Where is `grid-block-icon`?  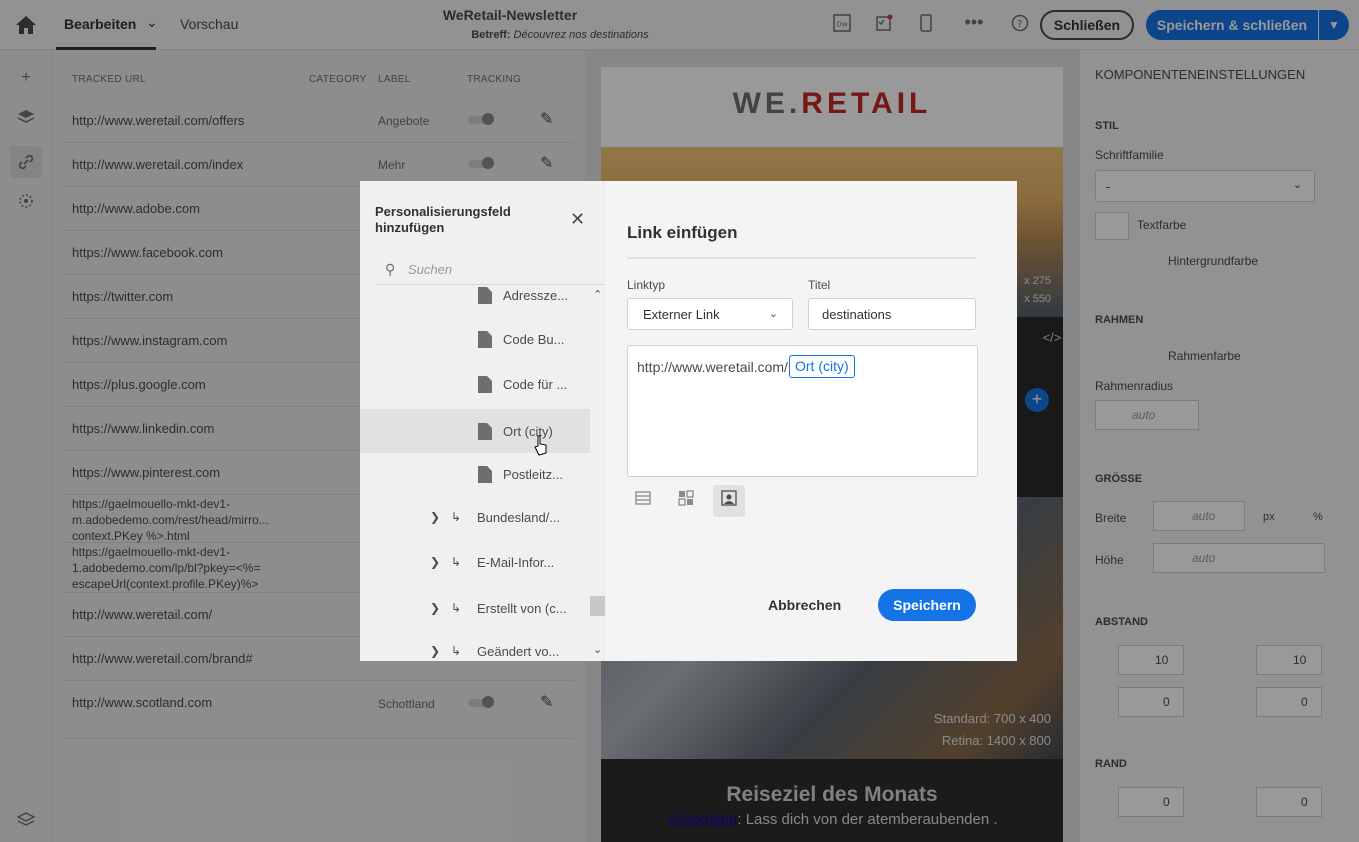 grid-block-icon is located at coordinates (686, 501).